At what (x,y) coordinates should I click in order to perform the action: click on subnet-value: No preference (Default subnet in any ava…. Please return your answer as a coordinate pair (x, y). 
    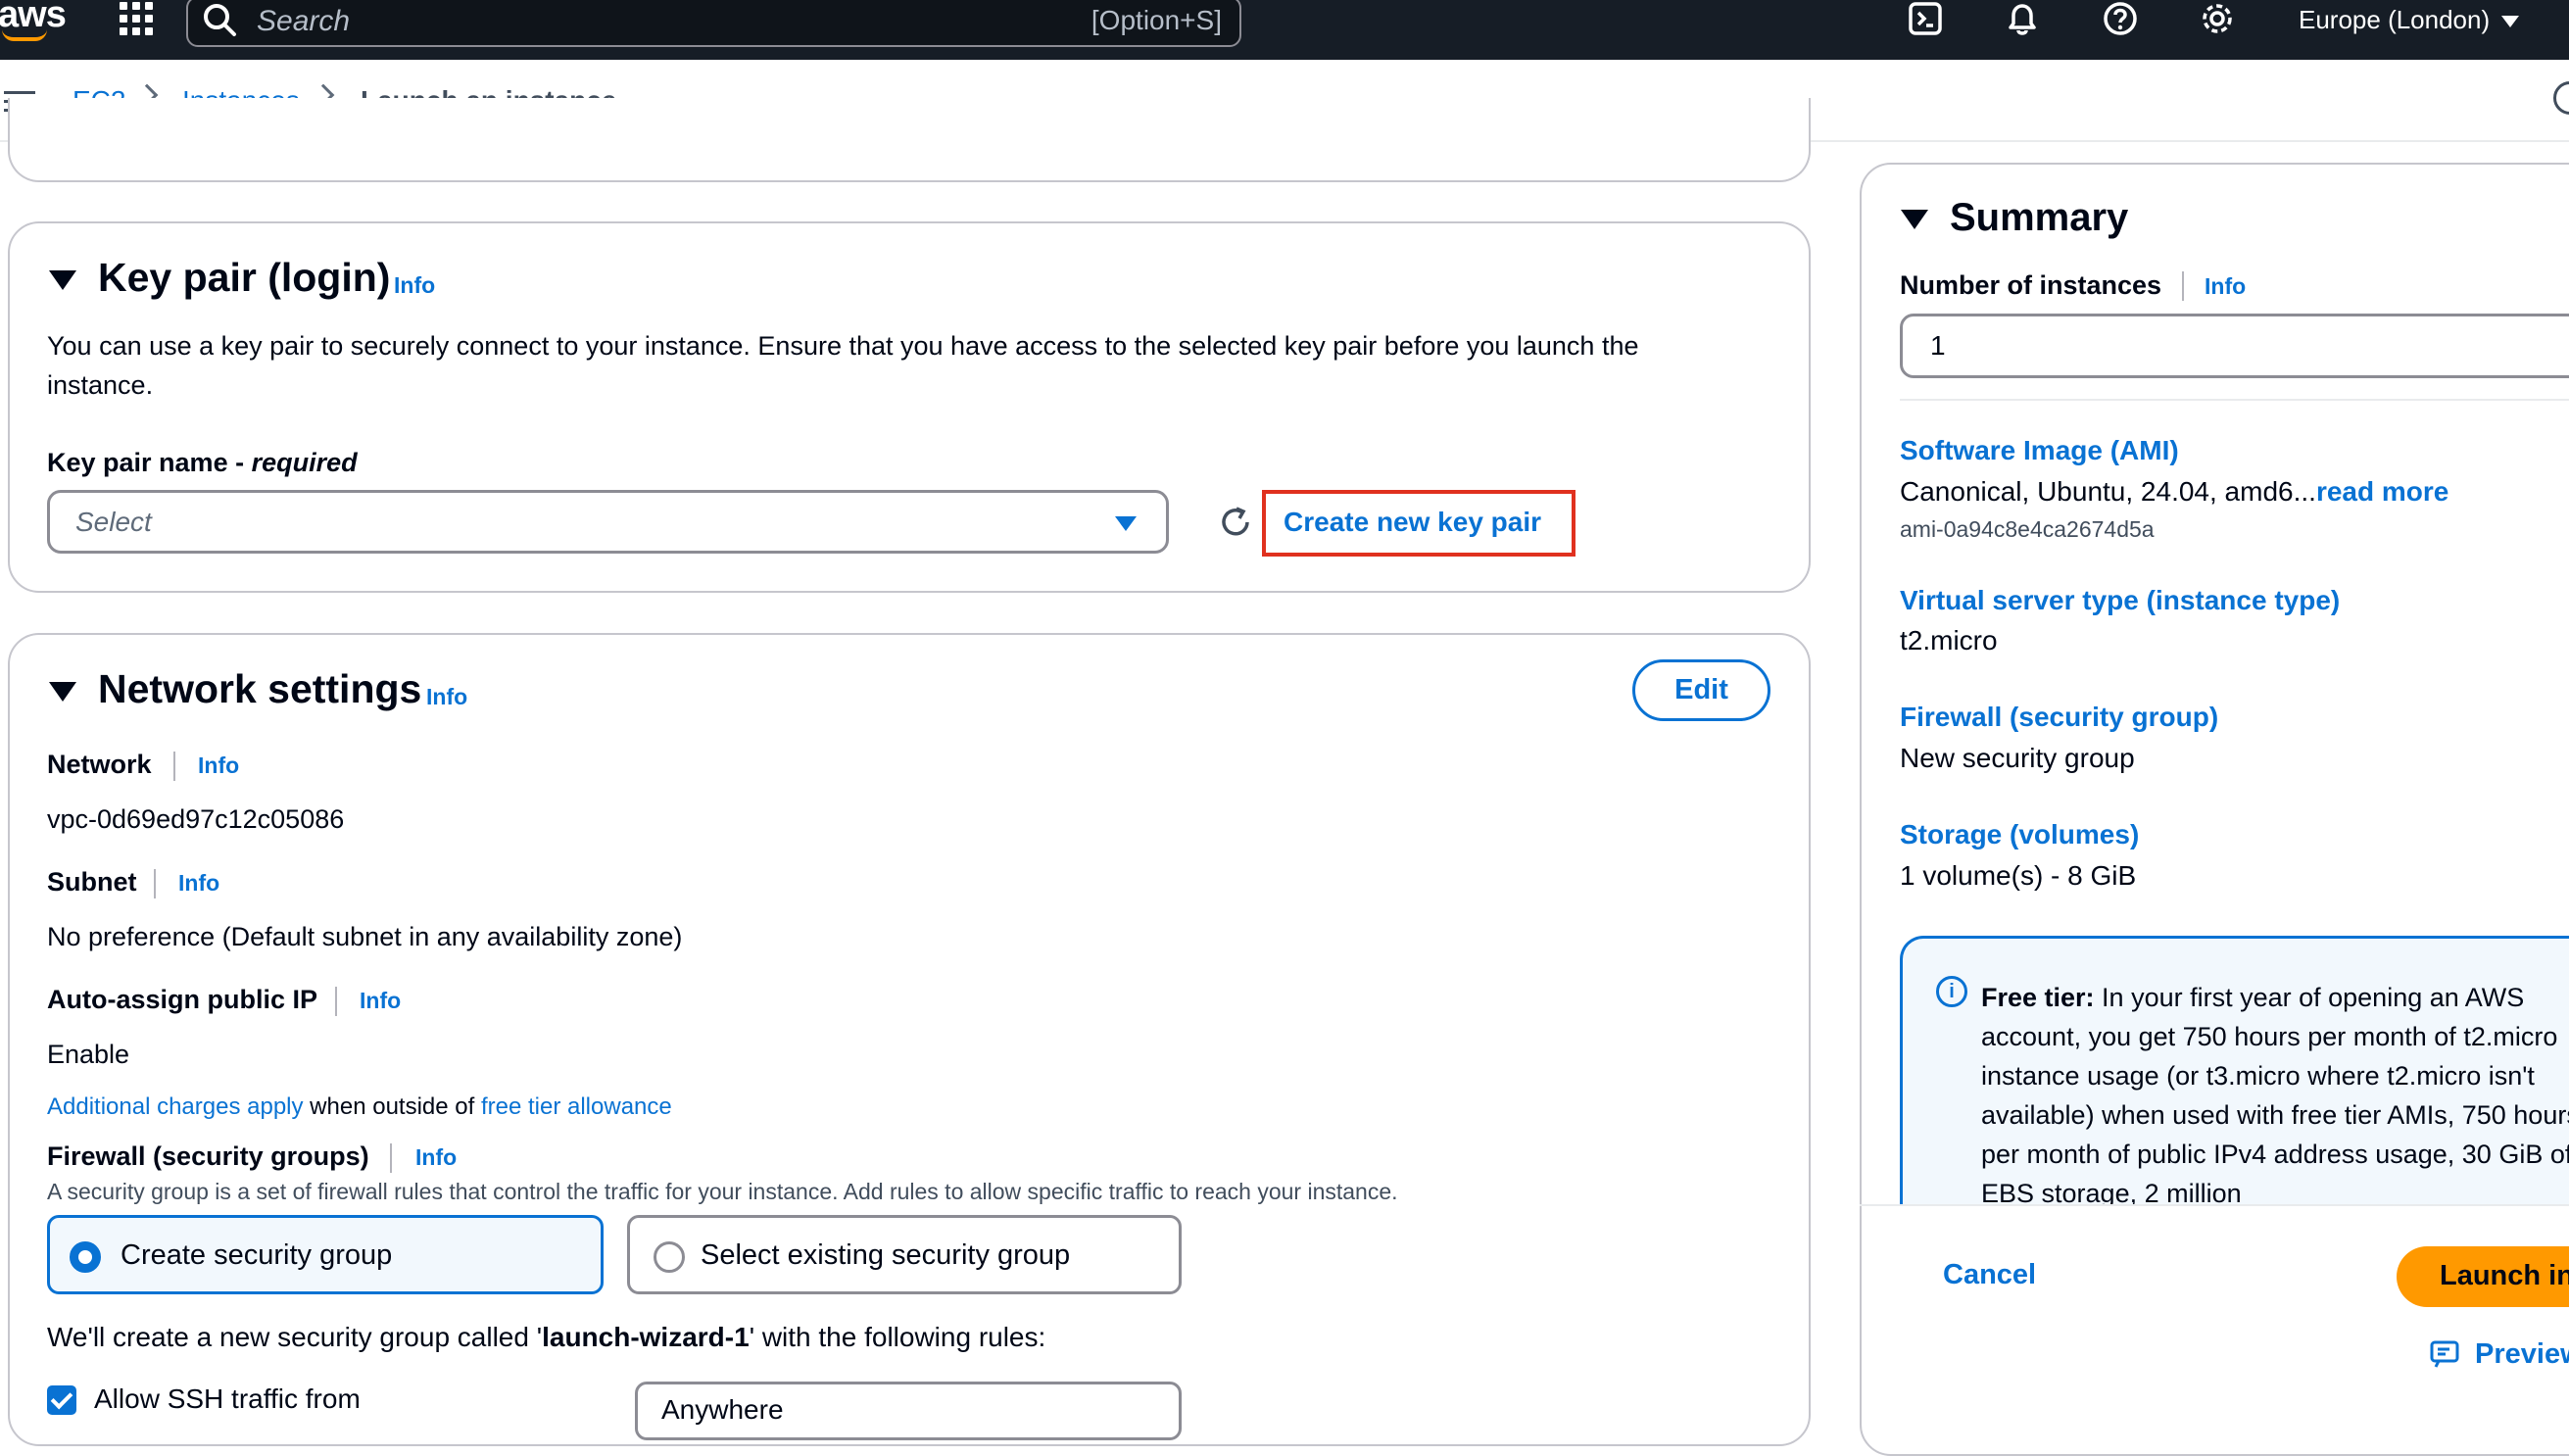
    Looking at the image, I should click on (365, 936).